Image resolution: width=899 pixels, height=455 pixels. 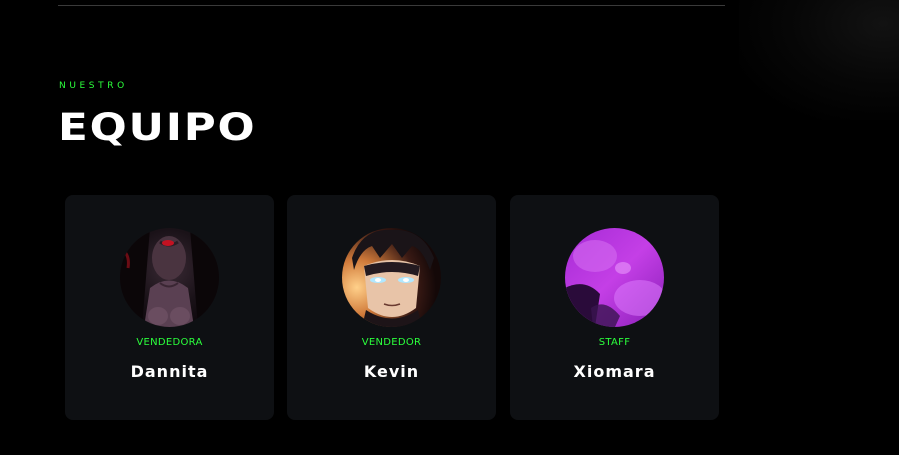 What do you see at coordinates (391, 371) in the screenshot?
I see `team-member-name: Kevin` at bounding box center [391, 371].